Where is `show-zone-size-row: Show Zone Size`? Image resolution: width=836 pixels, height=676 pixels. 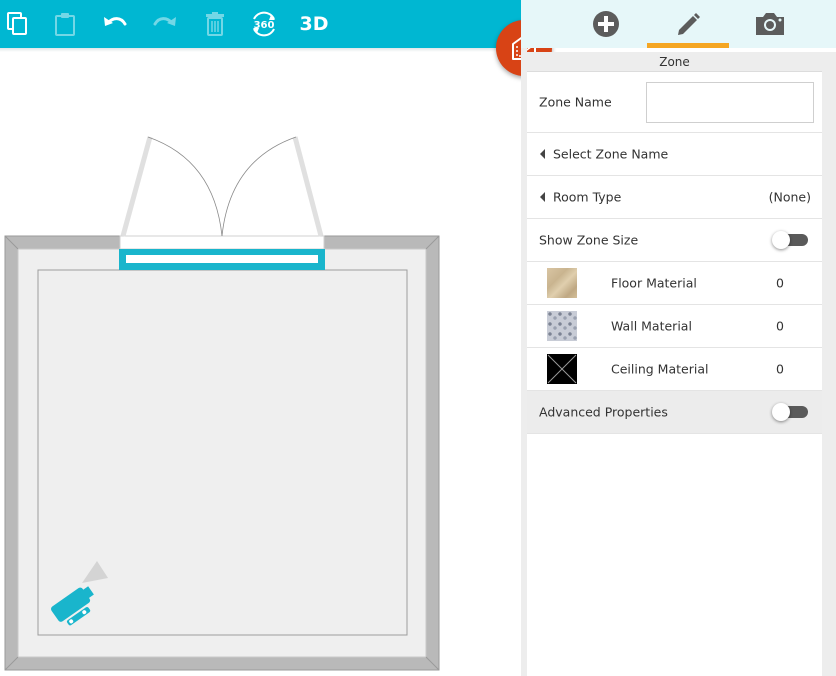 show-zone-size-row: Show Zone Size is located at coordinates (674, 240).